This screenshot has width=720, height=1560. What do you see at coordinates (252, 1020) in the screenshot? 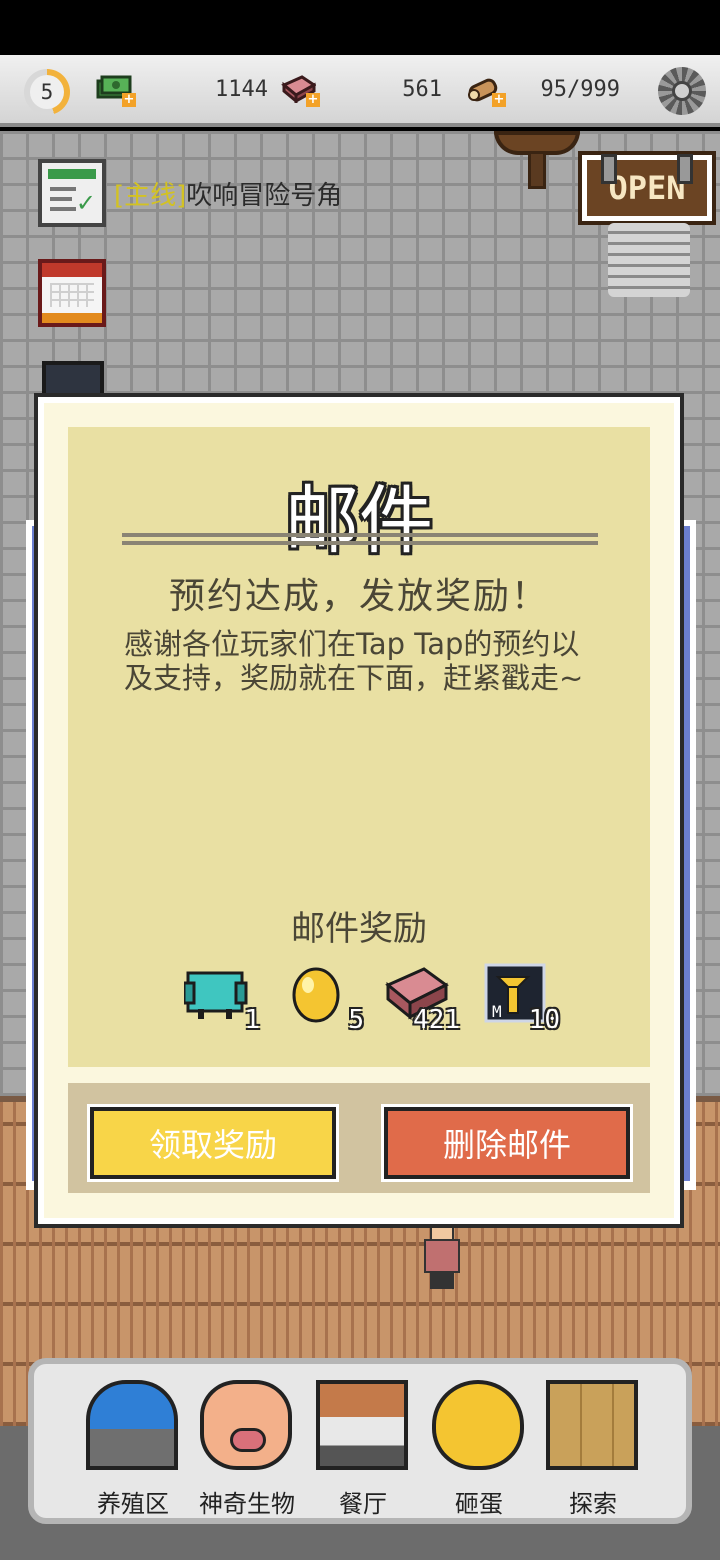
I see `reward-count: 1` at bounding box center [252, 1020].